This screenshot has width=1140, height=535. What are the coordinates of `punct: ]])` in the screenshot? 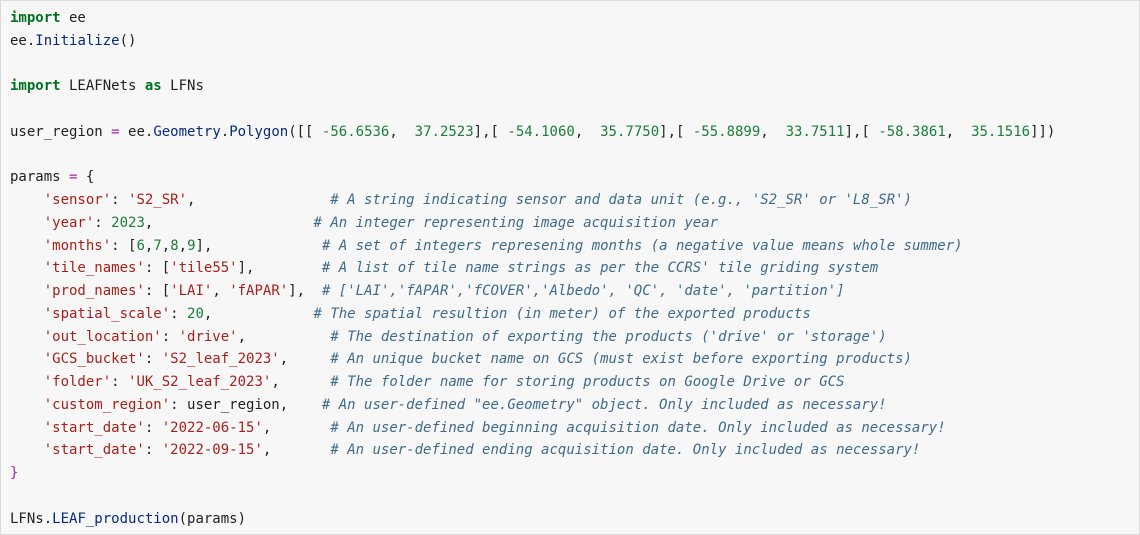 It's located at (1043, 131).